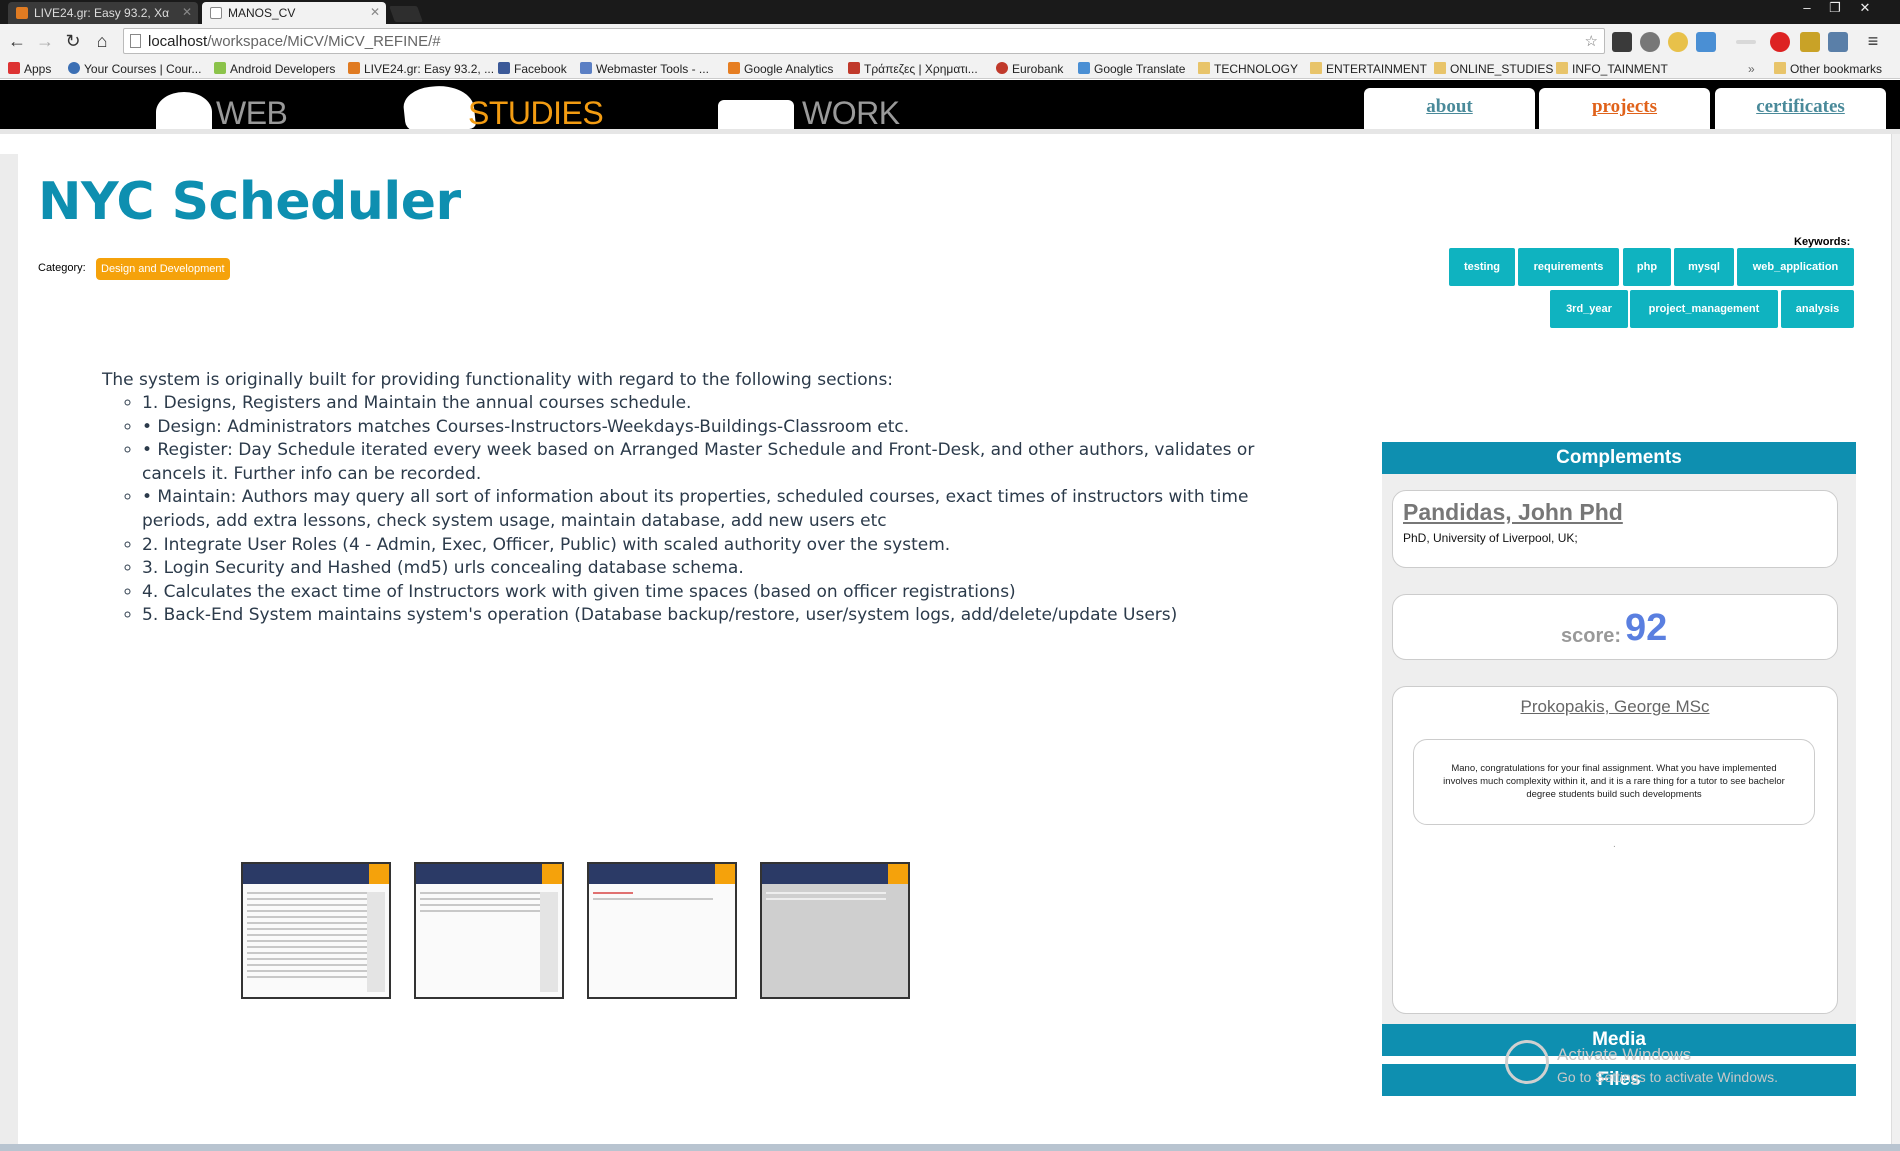 The width and height of the screenshot is (1900, 1151). What do you see at coordinates (22, 13) in the screenshot?
I see `rss-icon` at bounding box center [22, 13].